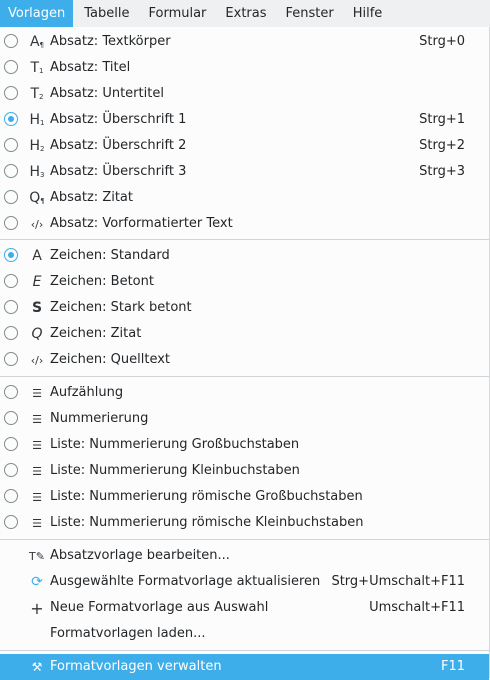 The image size is (490, 680). What do you see at coordinates (110, 359) in the screenshot?
I see `menu-item-label: Zeichen: Quelltext` at bounding box center [110, 359].